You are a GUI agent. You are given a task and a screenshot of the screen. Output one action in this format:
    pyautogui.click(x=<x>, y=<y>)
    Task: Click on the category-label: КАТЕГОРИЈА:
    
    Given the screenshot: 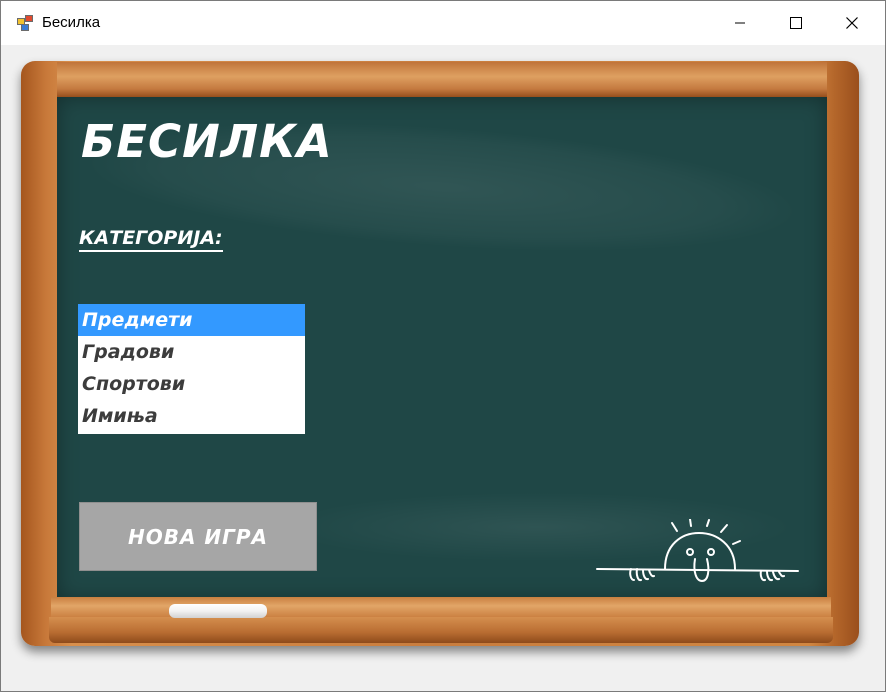 What is the action you would take?
    pyautogui.click(x=151, y=239)
    